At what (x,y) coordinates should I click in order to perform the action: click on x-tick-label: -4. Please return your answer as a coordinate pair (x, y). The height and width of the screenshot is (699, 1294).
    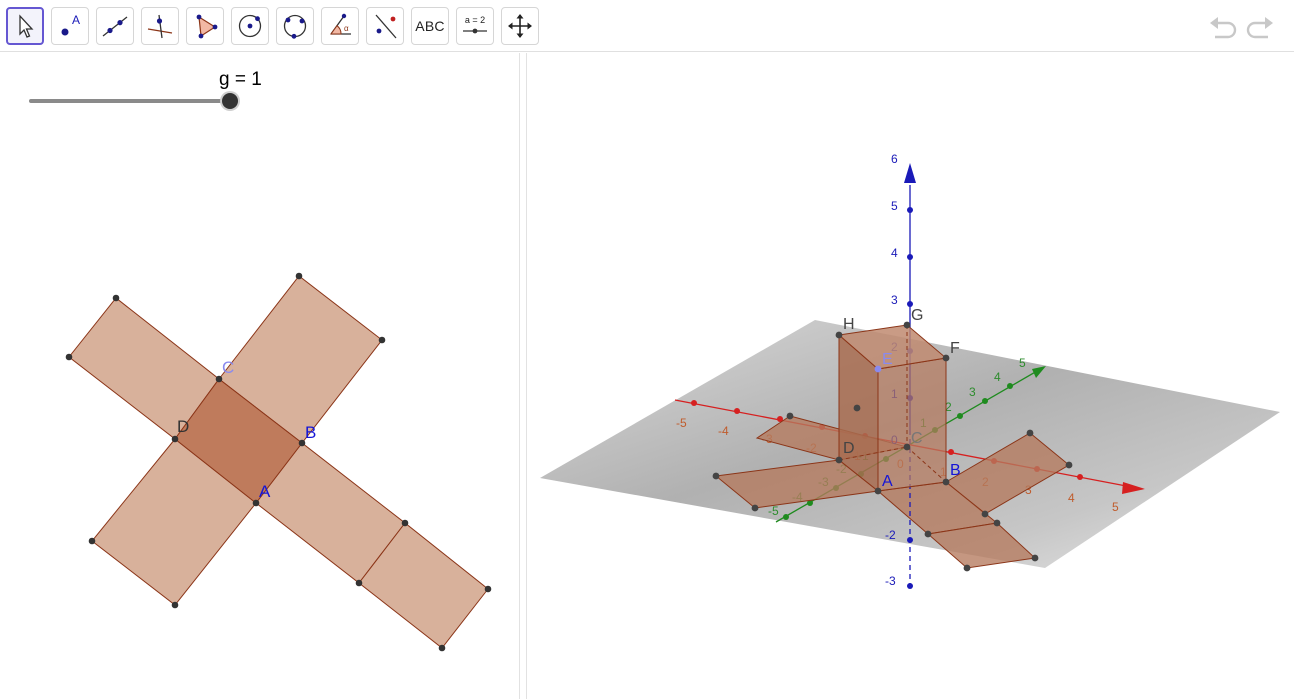
    Looking at the image, I should click on (723, 431).